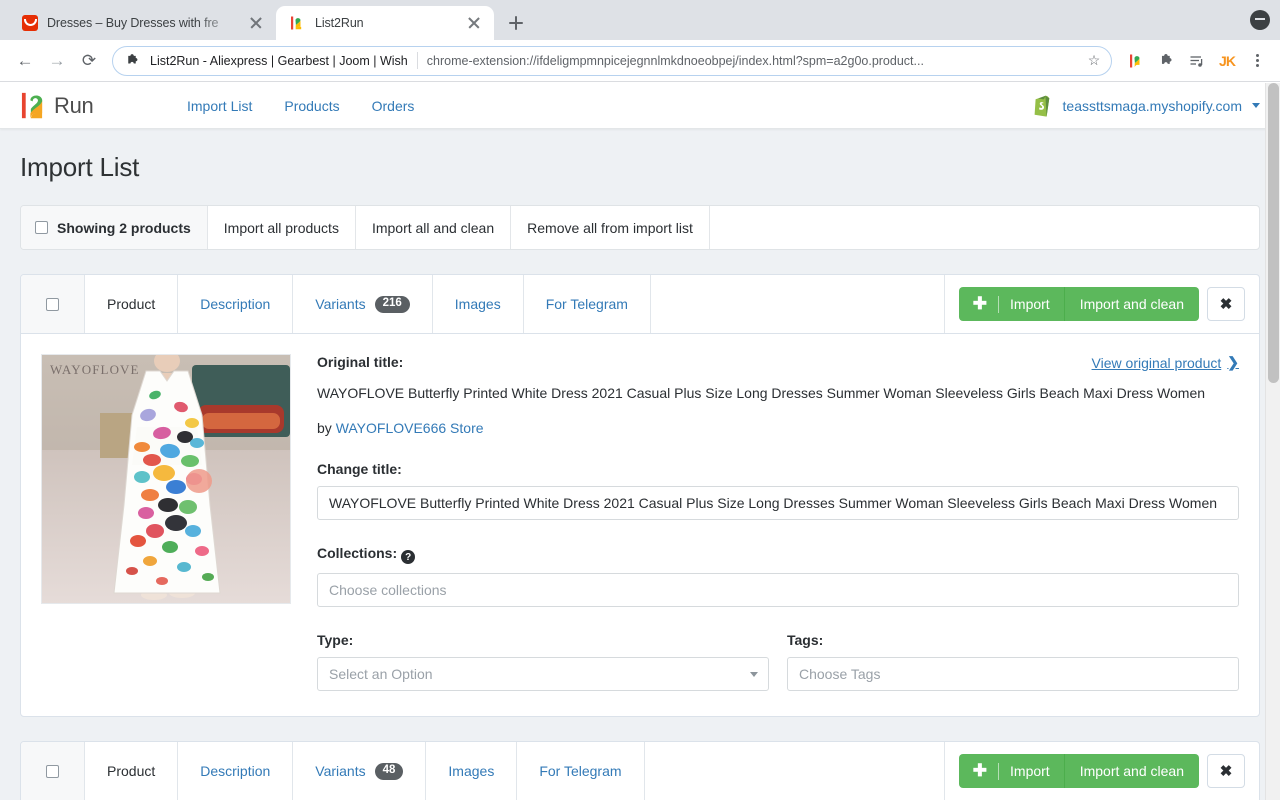  What do you see at coordinates (74, 105) in the screenshot?
I see `logo-text: Run` at bounding box center [74, 105].